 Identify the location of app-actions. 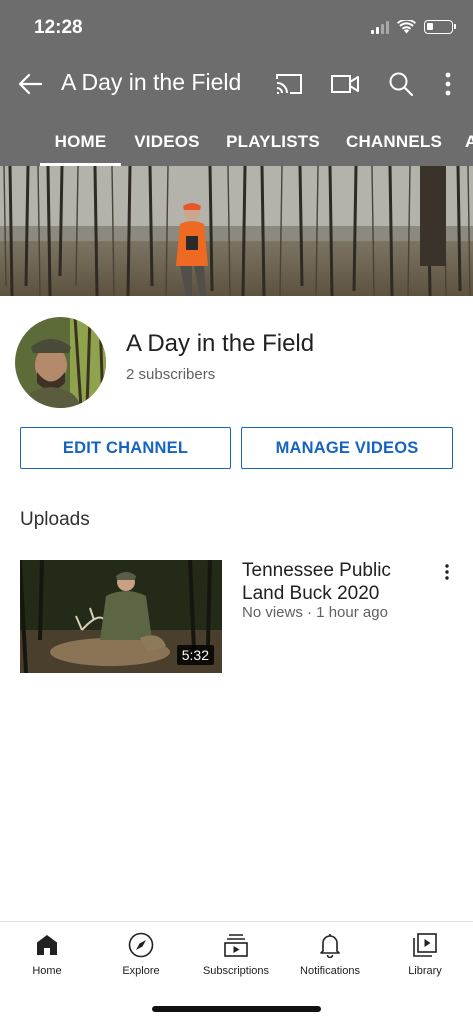
(364, 84).